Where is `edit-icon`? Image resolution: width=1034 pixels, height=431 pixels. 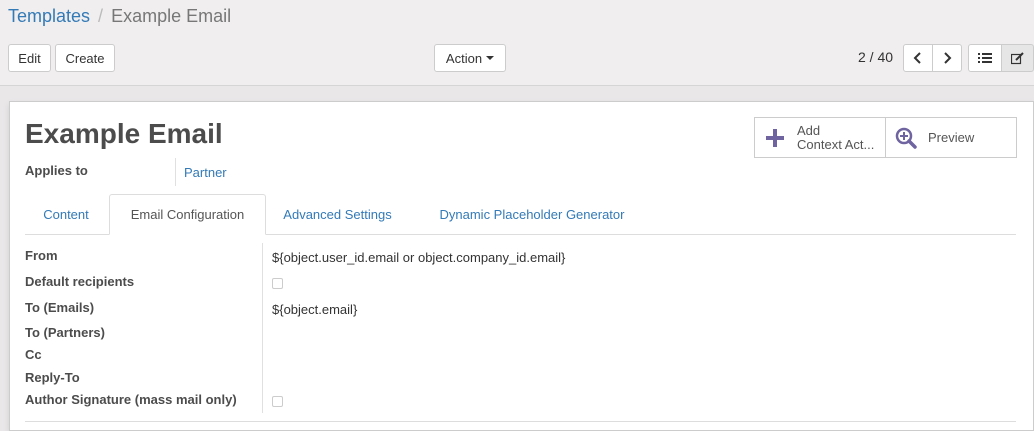
edit-icon is located at coordinates (1017, 57).